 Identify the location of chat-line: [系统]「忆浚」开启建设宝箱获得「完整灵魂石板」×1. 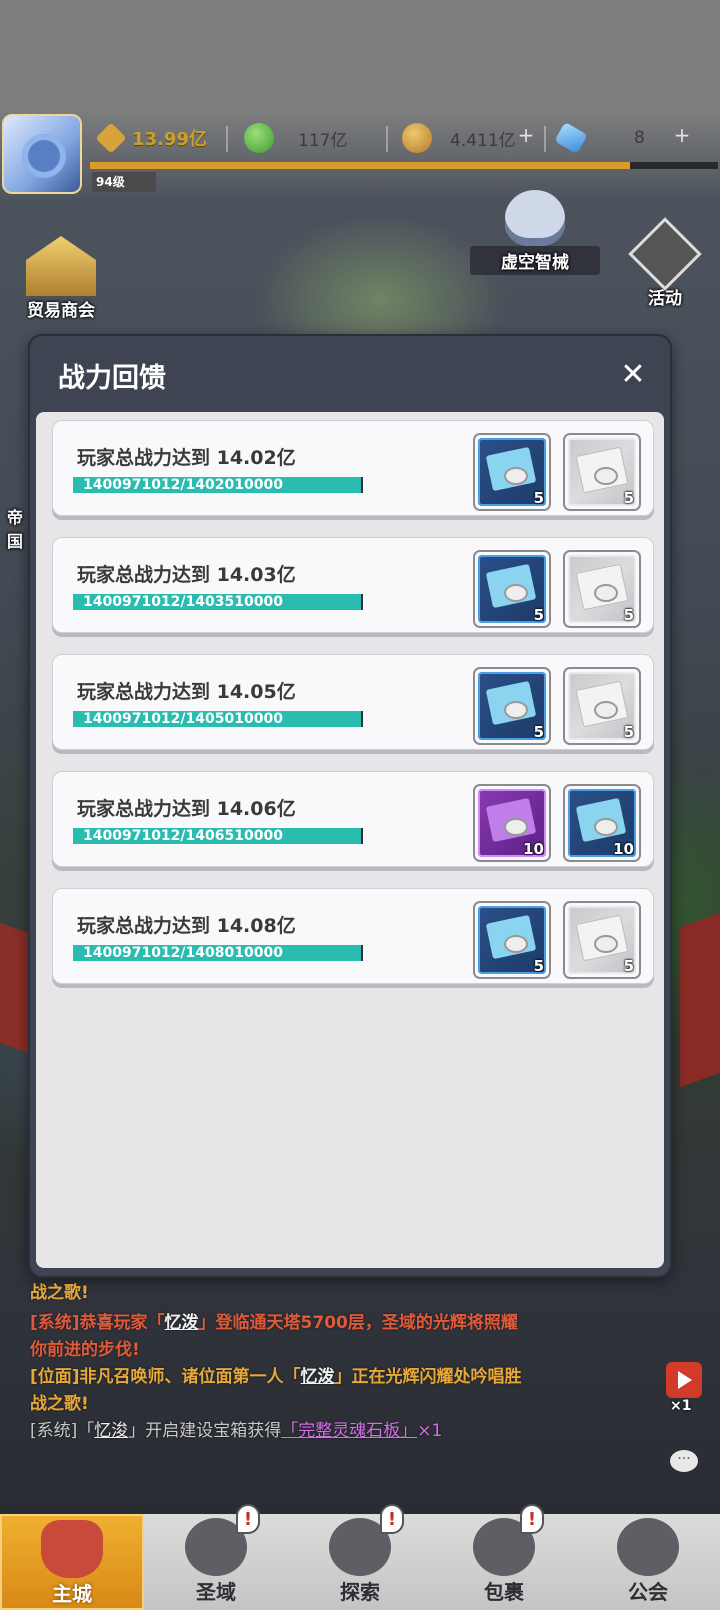
(330, 1431).